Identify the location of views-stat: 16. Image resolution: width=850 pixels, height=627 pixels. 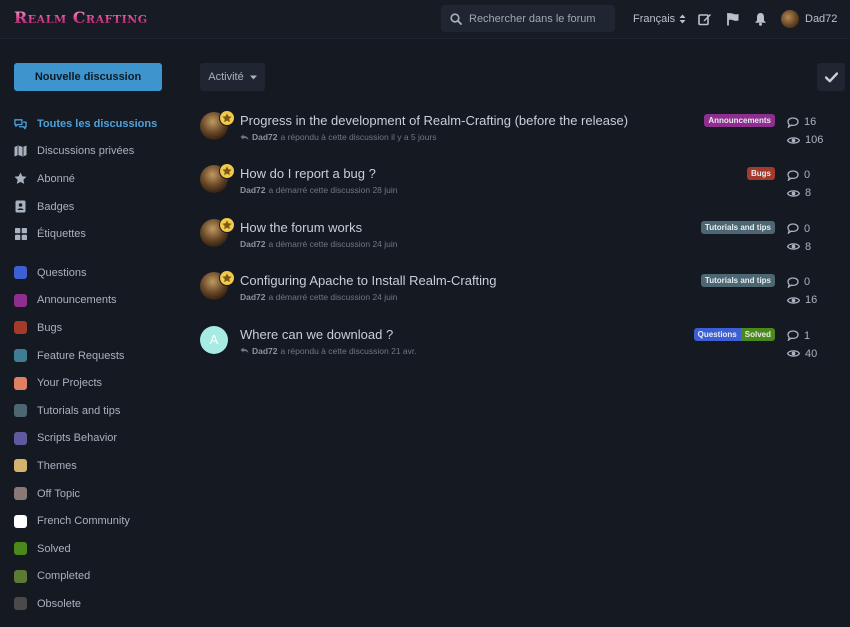
(814, 300).